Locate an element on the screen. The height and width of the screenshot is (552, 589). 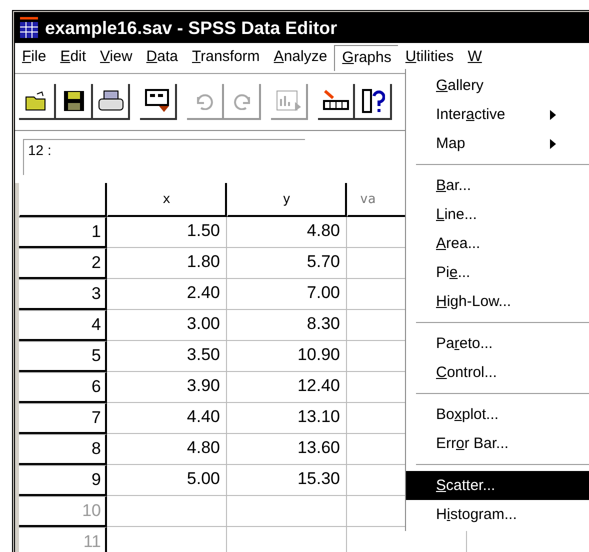
window-title: example16.sav - SPSS Data Editor is located at coordinates (191, 28).